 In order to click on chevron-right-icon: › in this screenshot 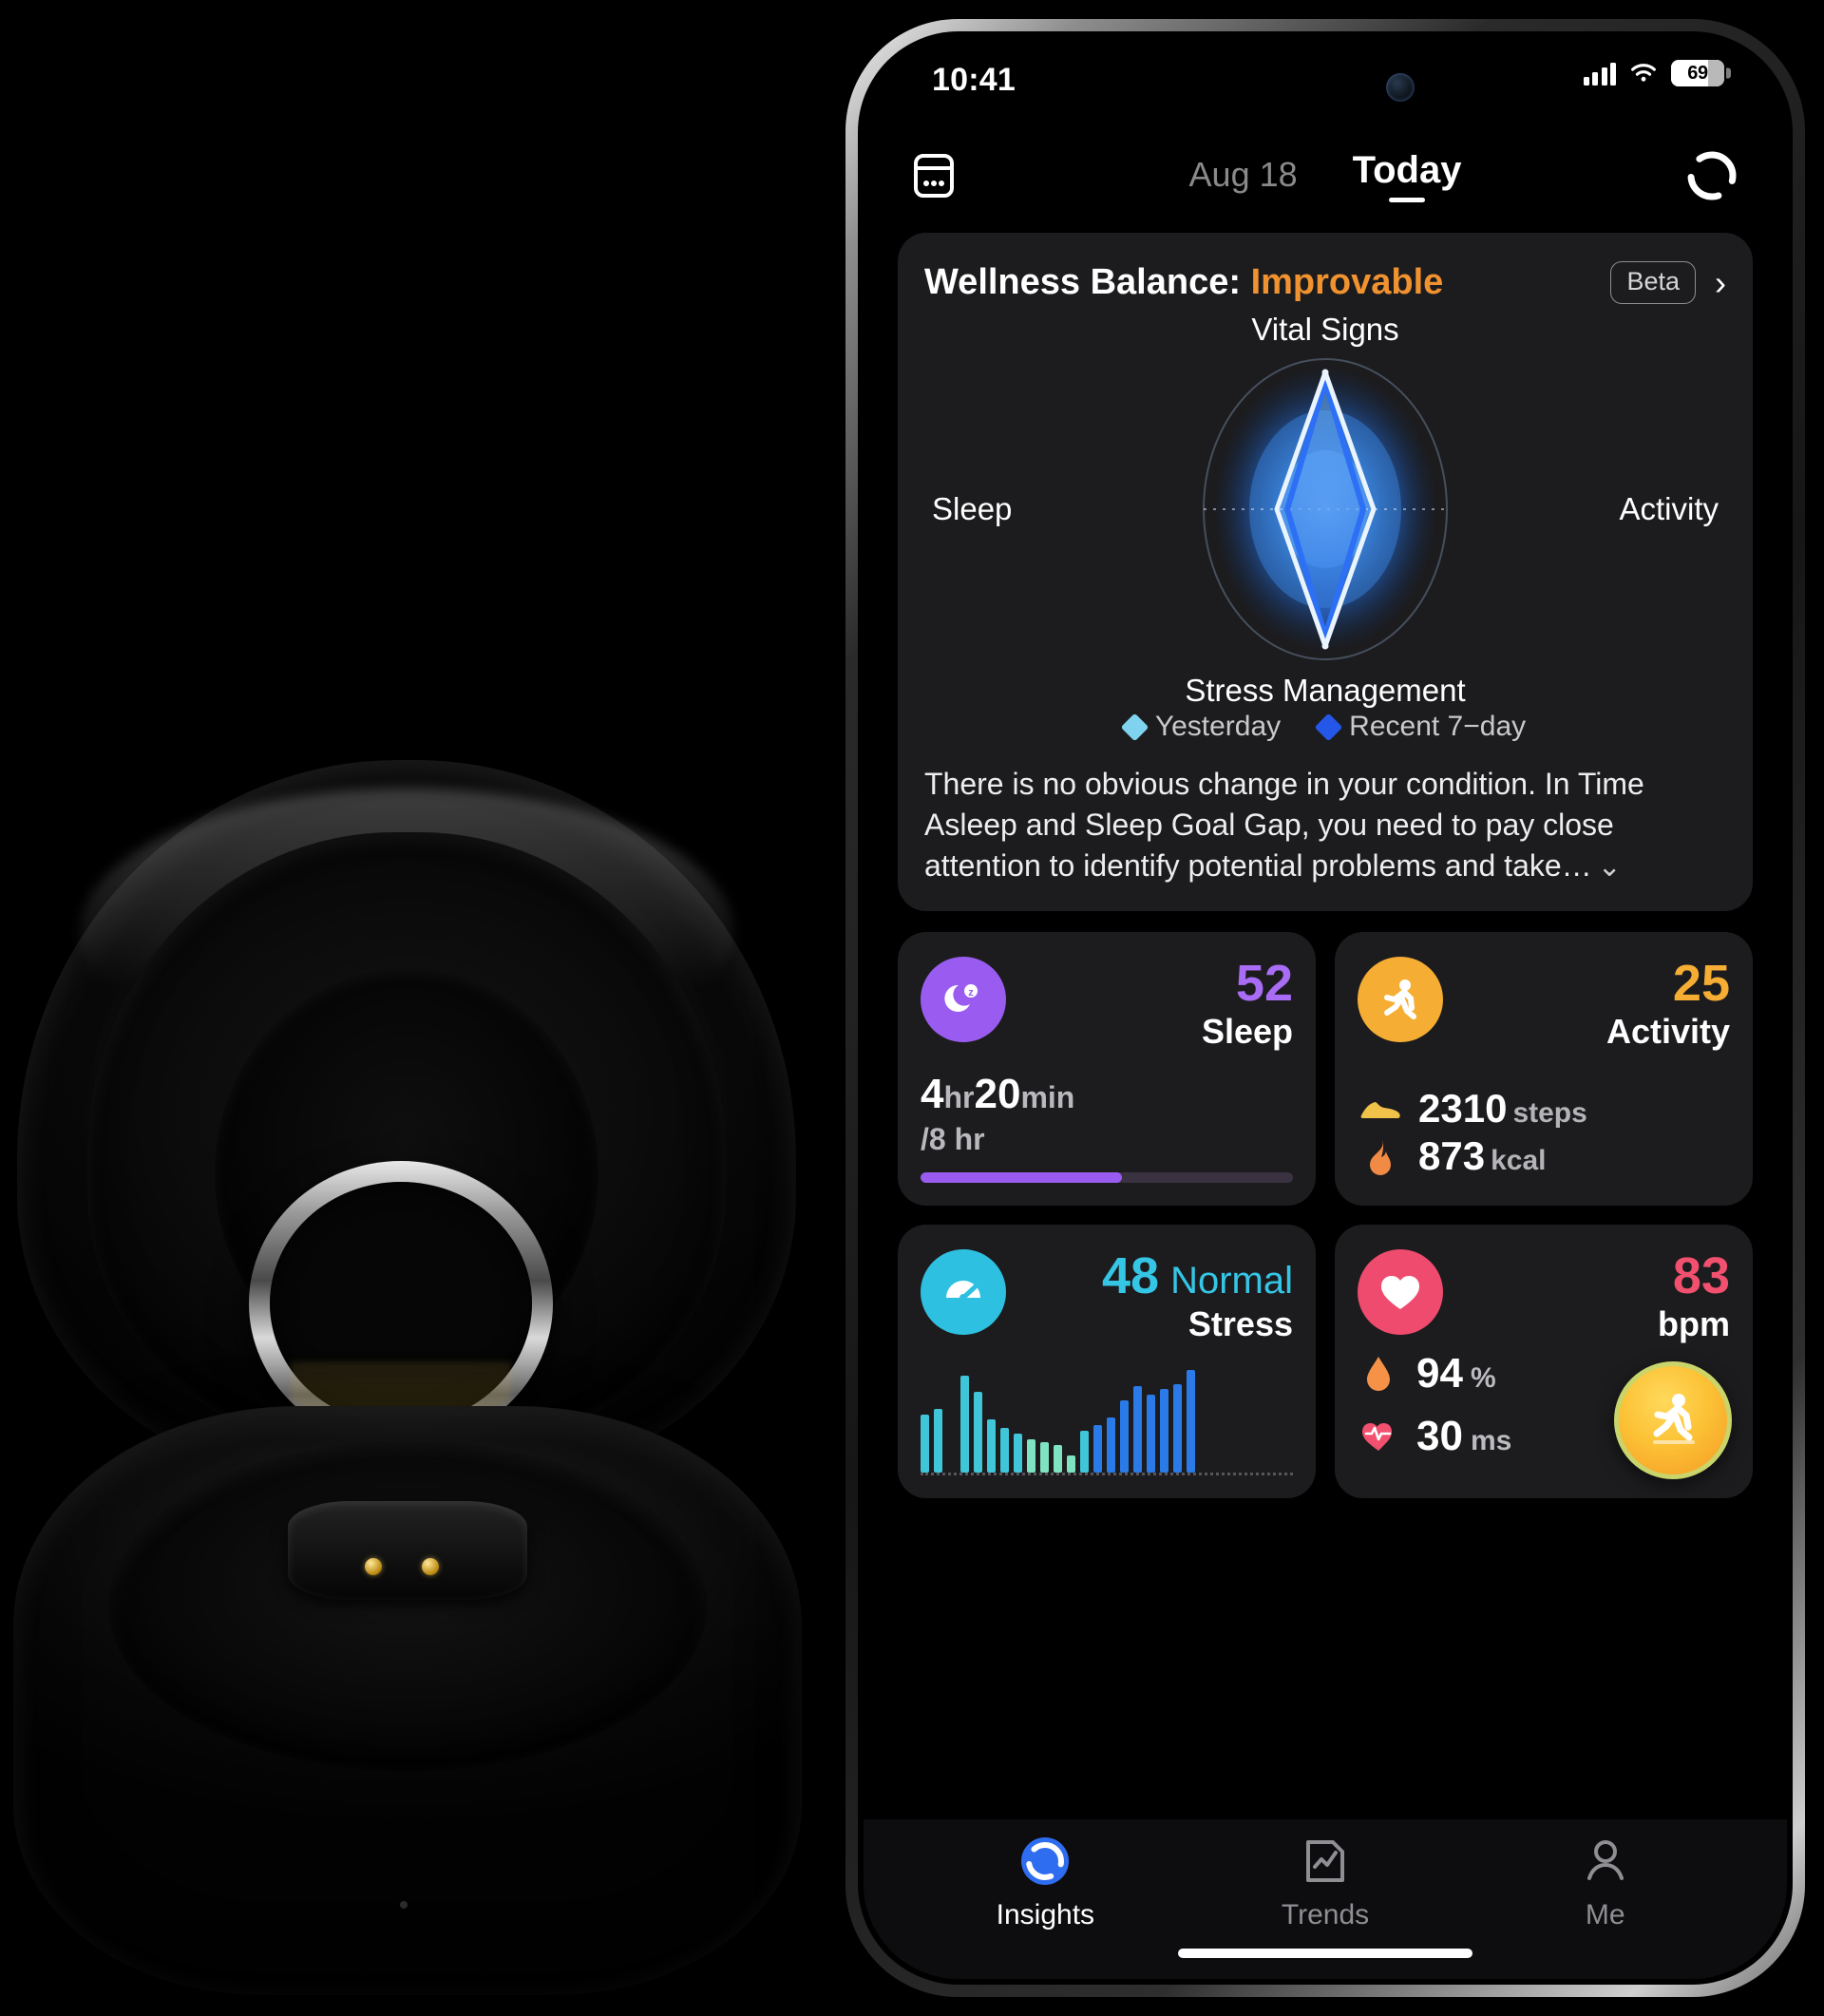, I will do `click(1717, 282)`.